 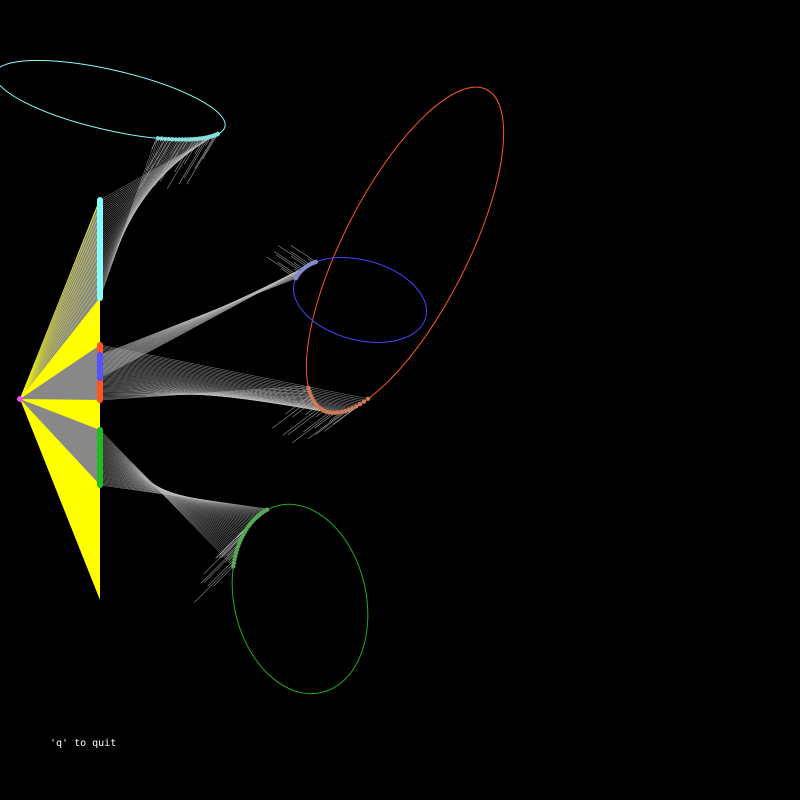 What do you see at coordinates (158, 138) in the screenshot?
I see `sample-point-cyan` at bounding box center [158, 138].